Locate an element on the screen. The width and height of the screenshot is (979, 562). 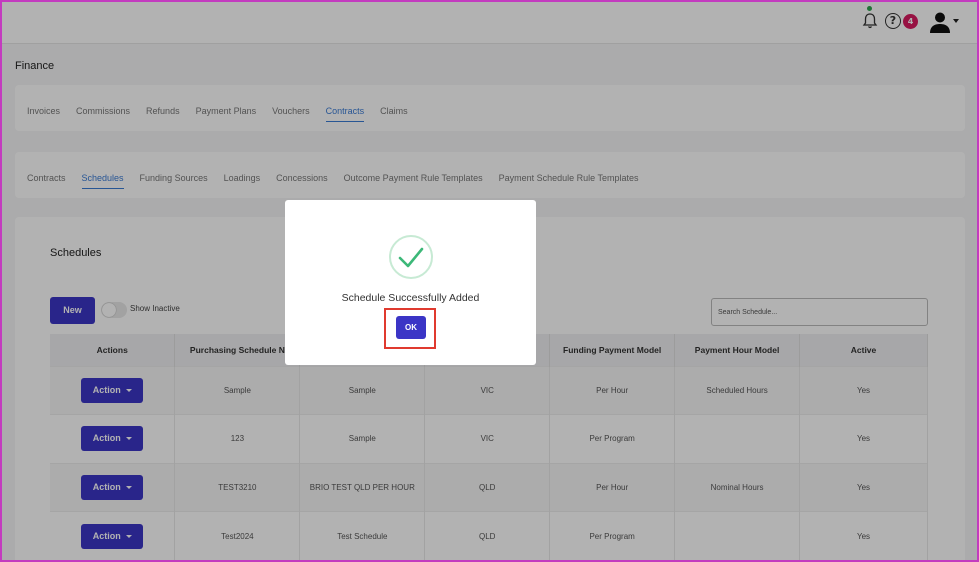
success-check-icon is located at coordinates (411, 257).